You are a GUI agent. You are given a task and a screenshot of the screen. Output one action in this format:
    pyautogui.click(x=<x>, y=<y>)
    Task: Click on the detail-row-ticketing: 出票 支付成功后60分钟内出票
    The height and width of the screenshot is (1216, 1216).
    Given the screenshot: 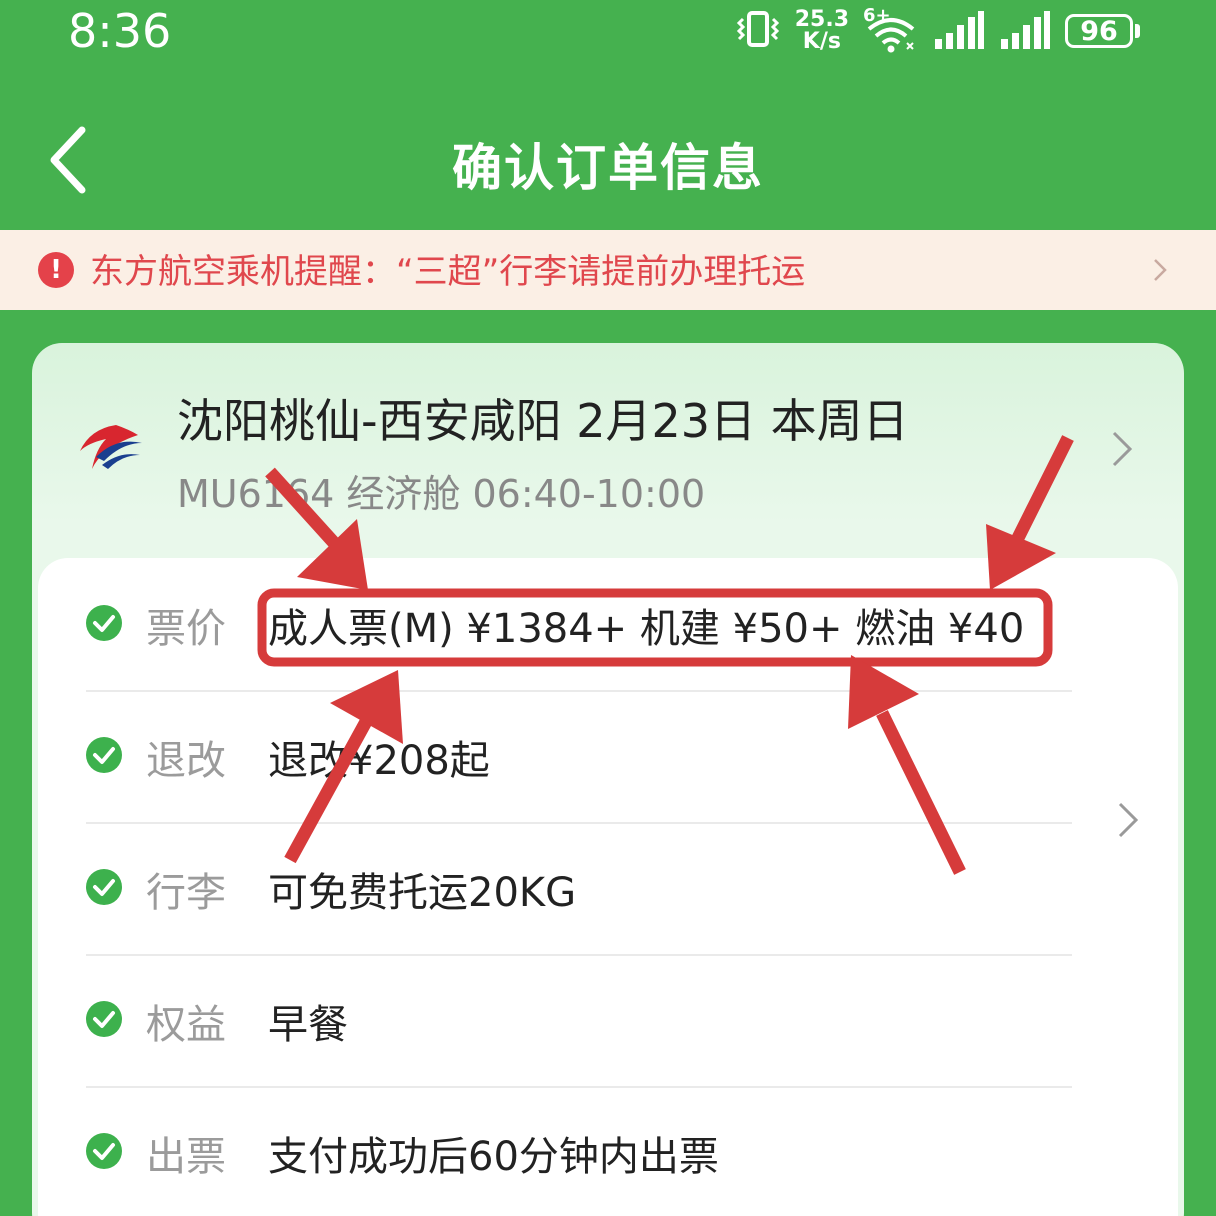 What is the action you would take?
    pyautogui.click(x=579, y=1151)
    